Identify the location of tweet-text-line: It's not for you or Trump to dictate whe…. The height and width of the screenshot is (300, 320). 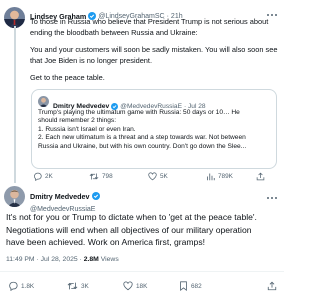
(131, 217).